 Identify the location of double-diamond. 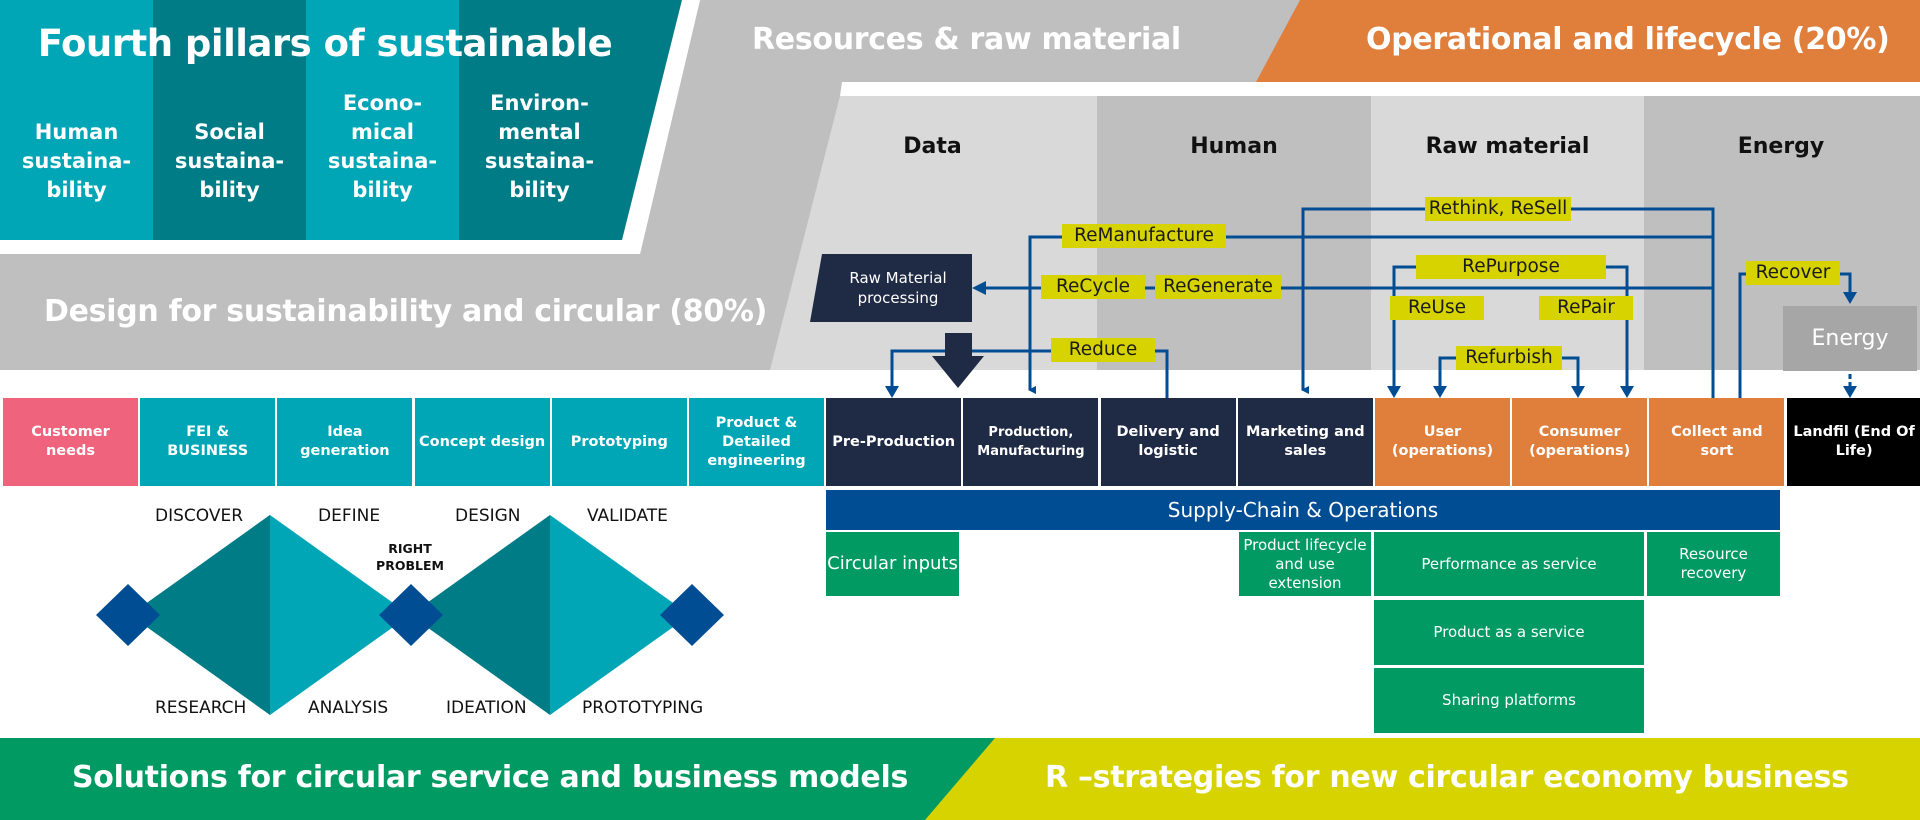
(410, 615).